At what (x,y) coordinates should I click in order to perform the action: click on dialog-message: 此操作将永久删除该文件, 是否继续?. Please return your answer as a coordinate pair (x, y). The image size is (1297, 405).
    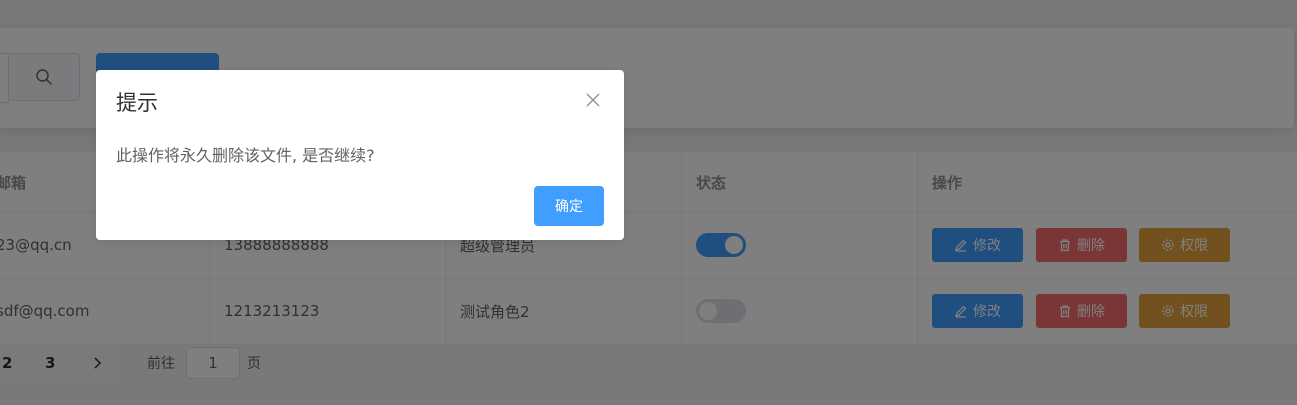
    Looking at the image, I should click on (245, 155).